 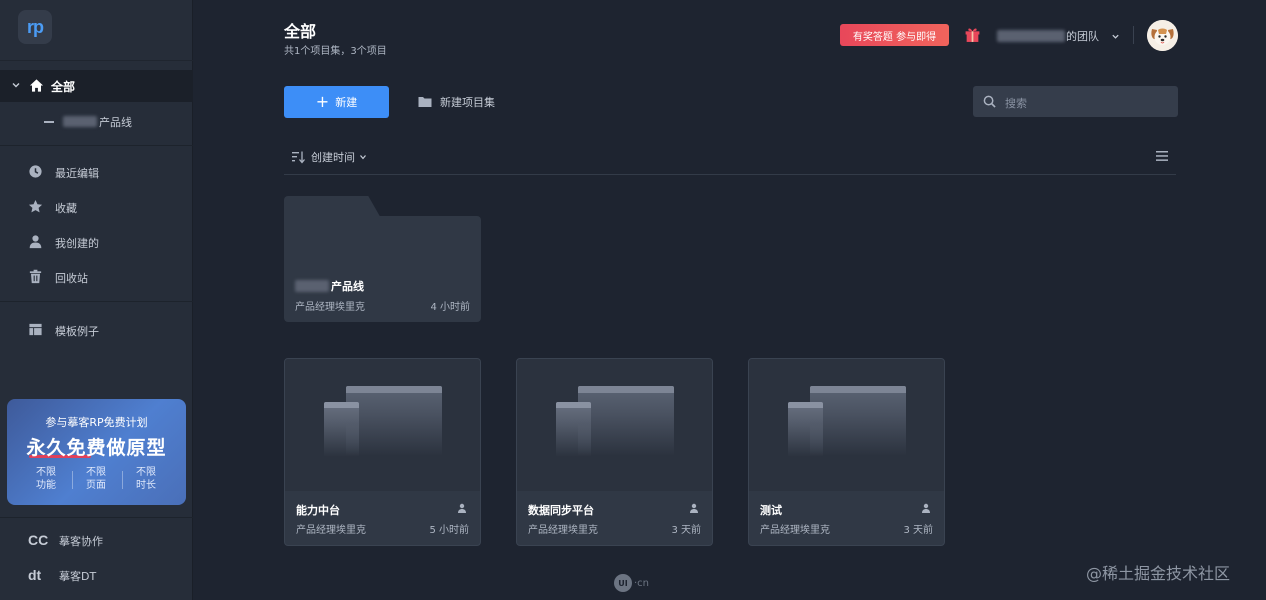 What do you see at coordinates (449, 530) in the screenshot?
I see `project-time: 5 小时前` at bounding box center [449, 530].